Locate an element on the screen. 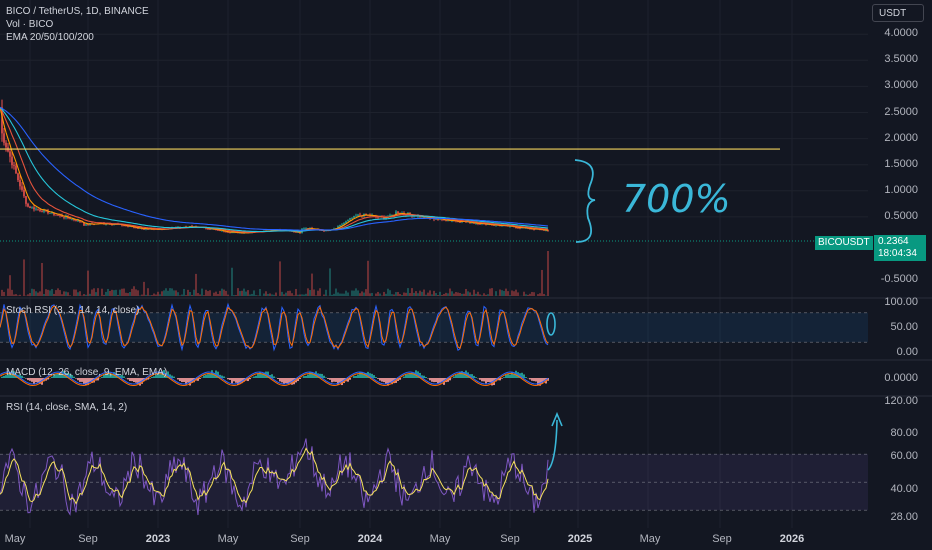 Image resolution: width=932 pixels, height=550 pixels. time-tick-label: Sep is located at coordinates (88, 539).